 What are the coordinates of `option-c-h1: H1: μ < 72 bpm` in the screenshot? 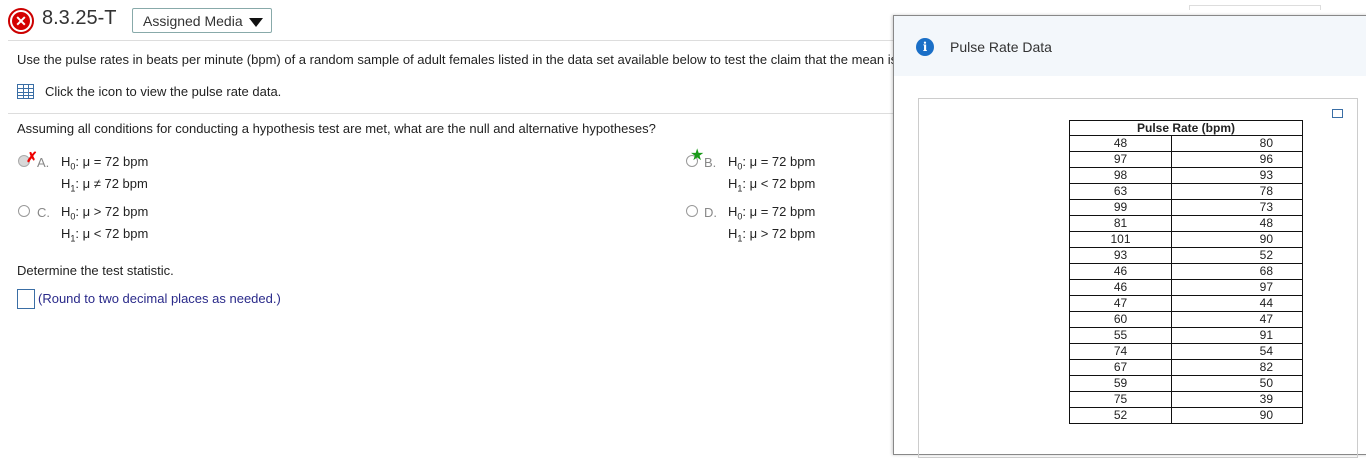 It's located at (105, 235).